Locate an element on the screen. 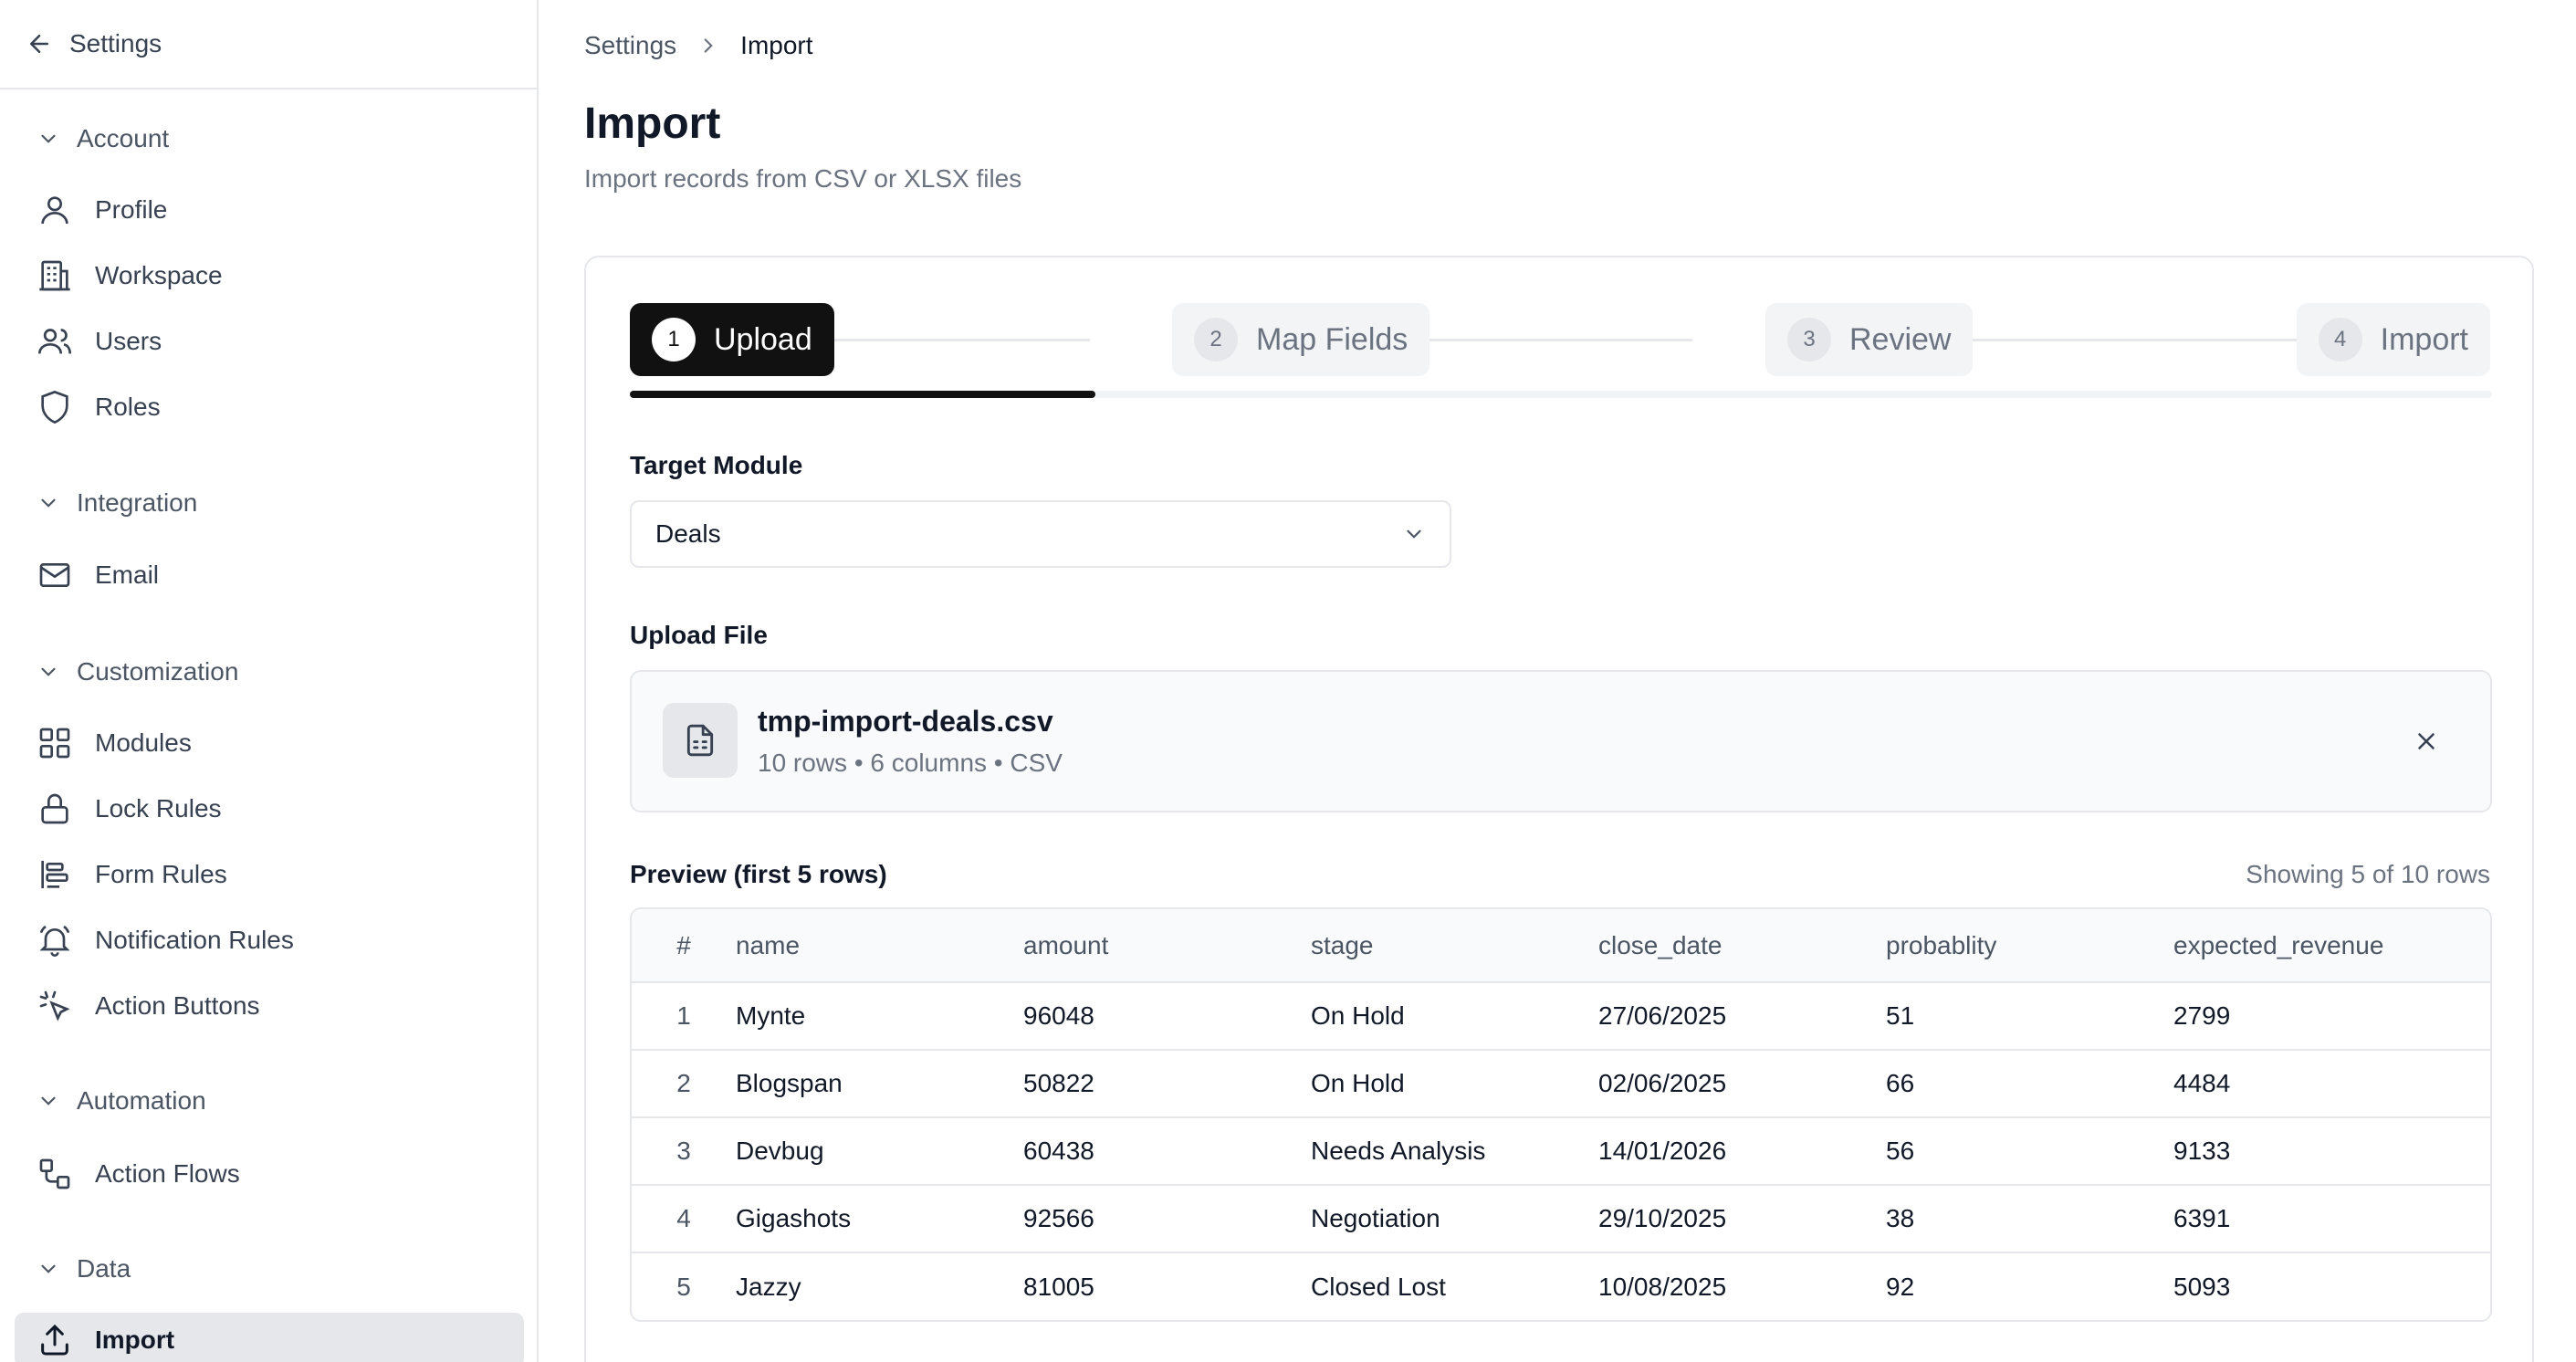 Image resolution: width=2576 pixels, height=1362 pixels. column-header: name is located at coordinates (879, 946).